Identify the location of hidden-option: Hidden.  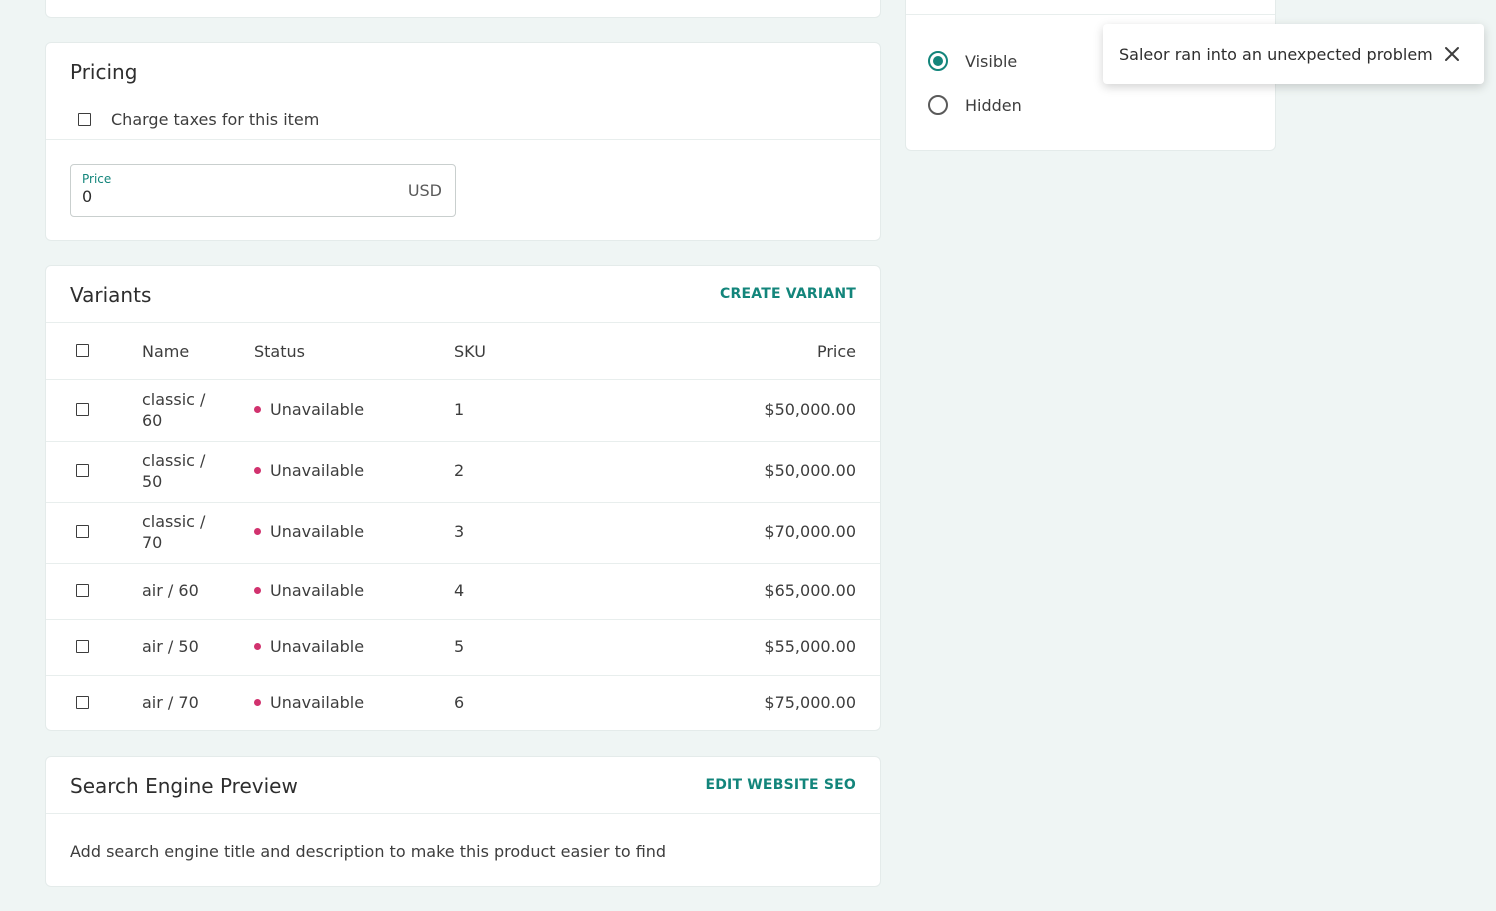
(1028, 106).